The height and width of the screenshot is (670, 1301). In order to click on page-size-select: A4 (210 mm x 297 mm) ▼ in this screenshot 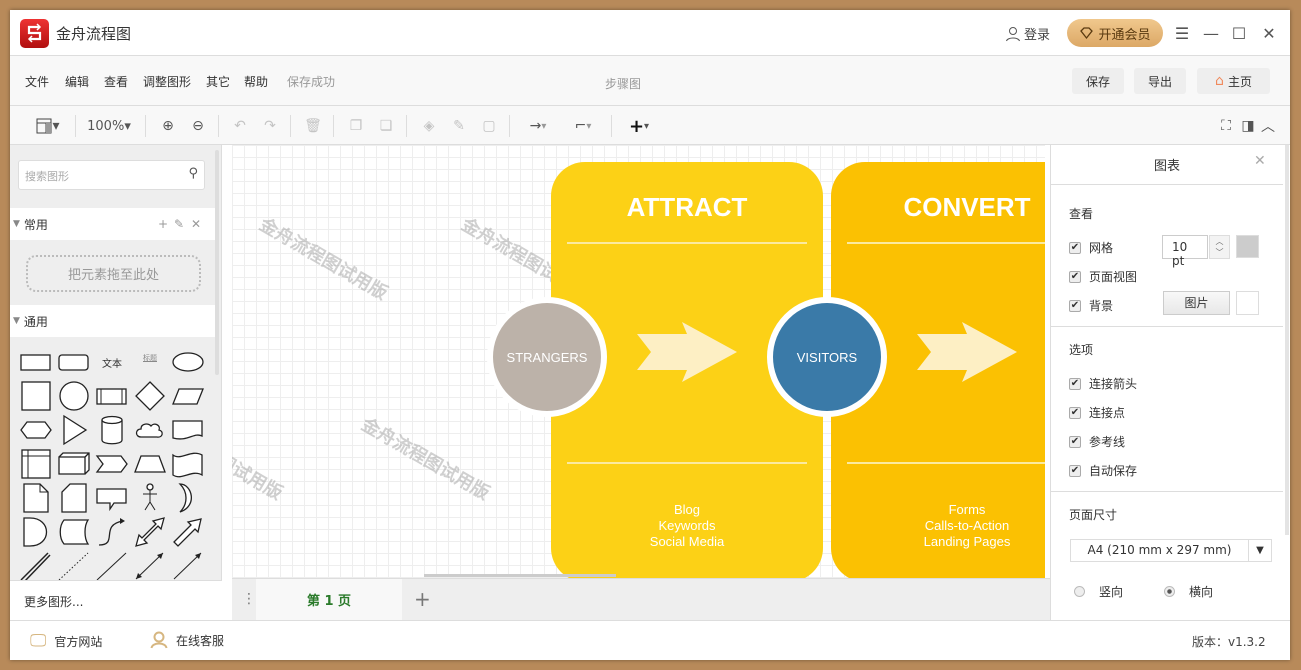, I will do `click(1171, 550)`.